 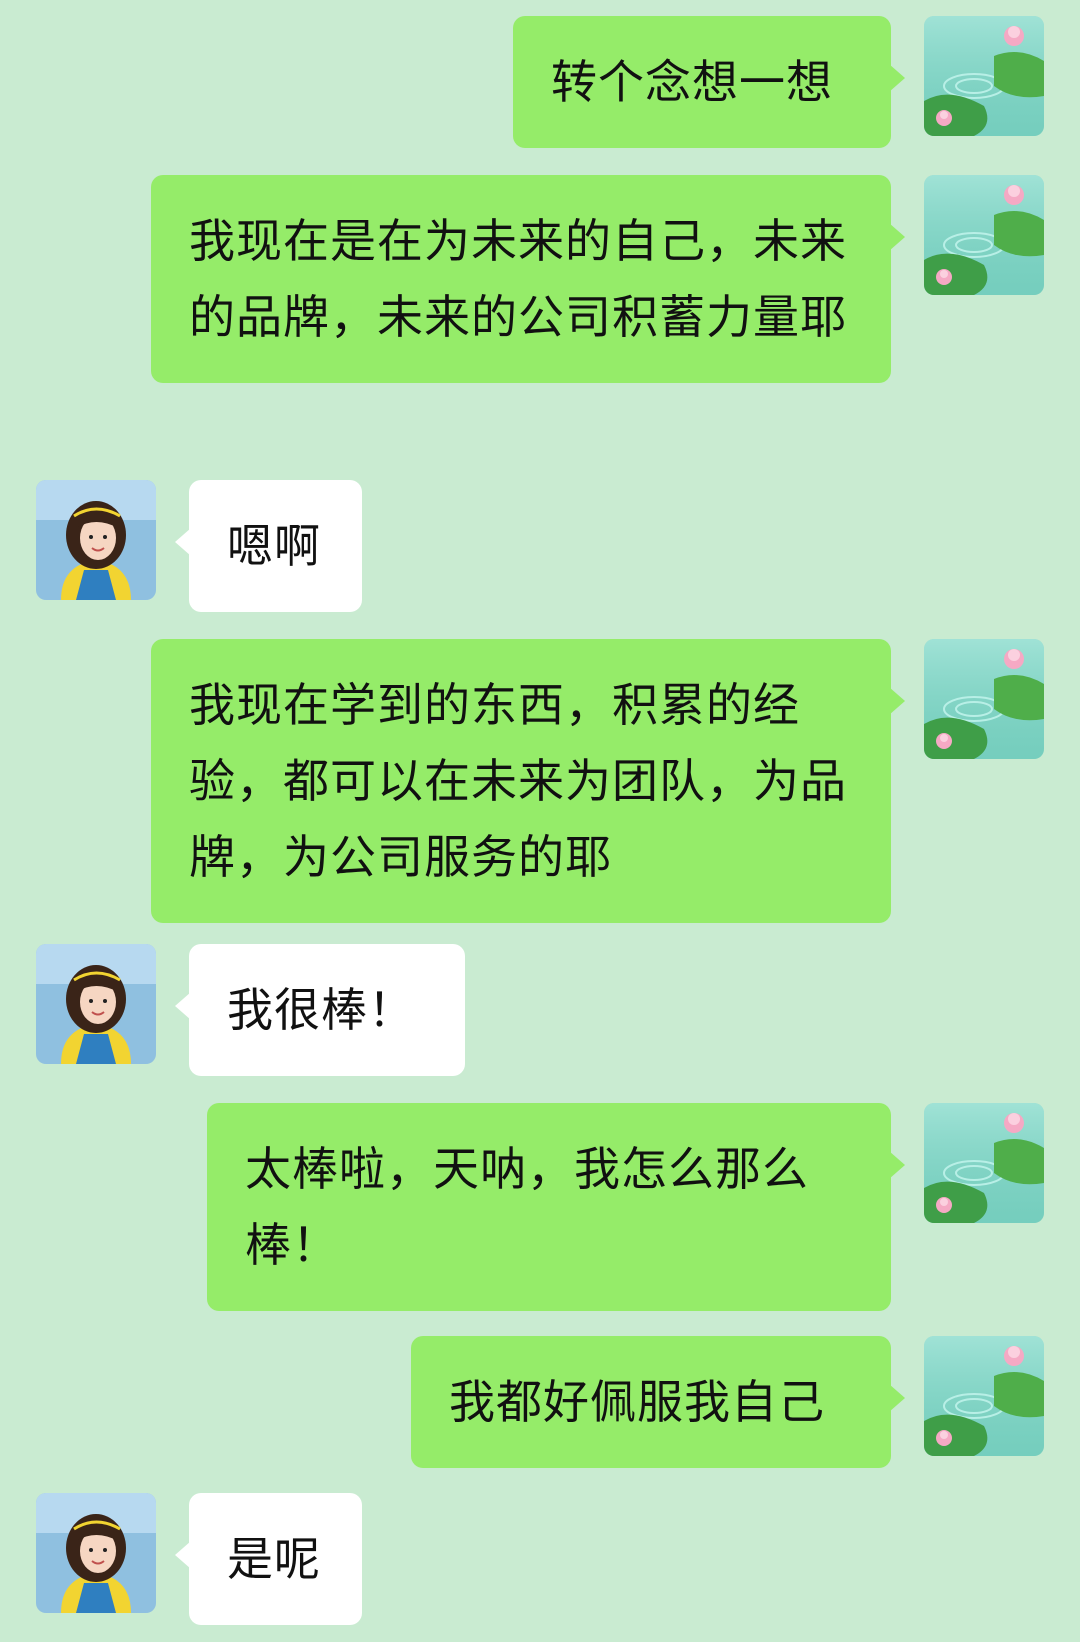 I want to click on sent-message-bubble: 我现在是在为未来的自己，未来的品牌，未来的公司积蓄力量耶, so click(x=528, y=279).